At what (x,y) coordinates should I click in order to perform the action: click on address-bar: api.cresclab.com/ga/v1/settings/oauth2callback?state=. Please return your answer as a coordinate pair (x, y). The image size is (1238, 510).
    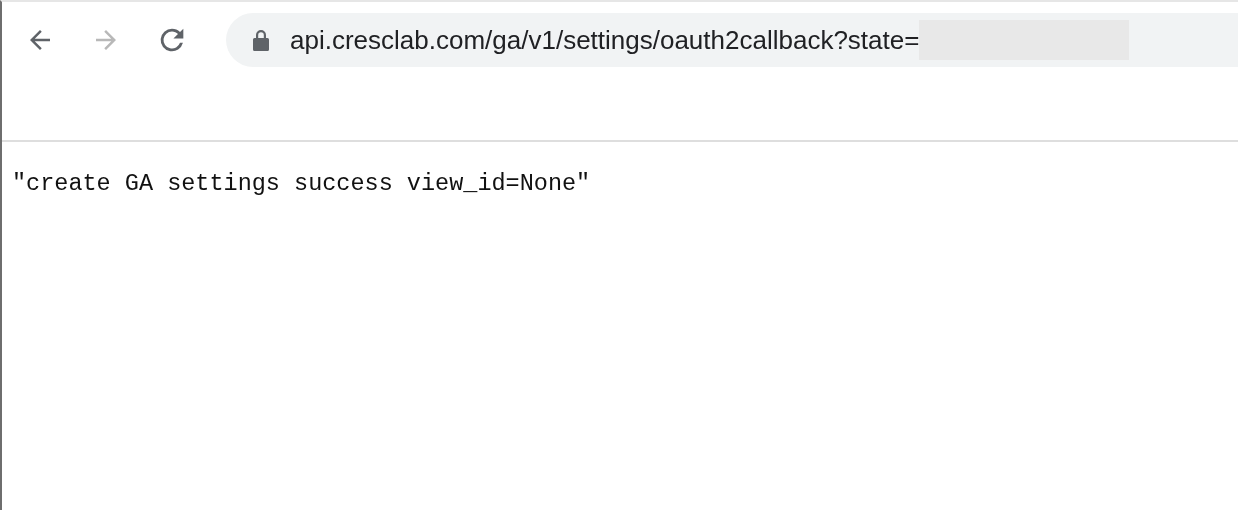
    Looking at the image, I should click on (732, 40).